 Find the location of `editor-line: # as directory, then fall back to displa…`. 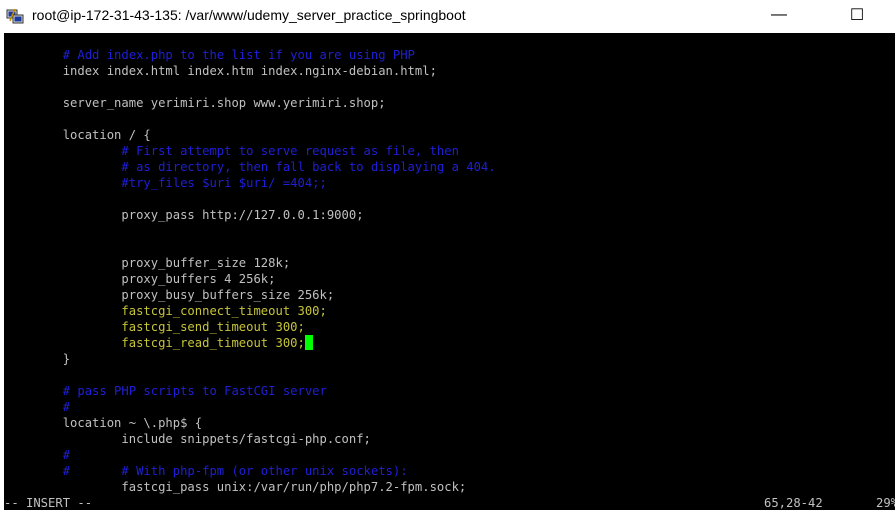

editor-line: # as directory, then fall back to displa… is located at coordinates (250, 167).